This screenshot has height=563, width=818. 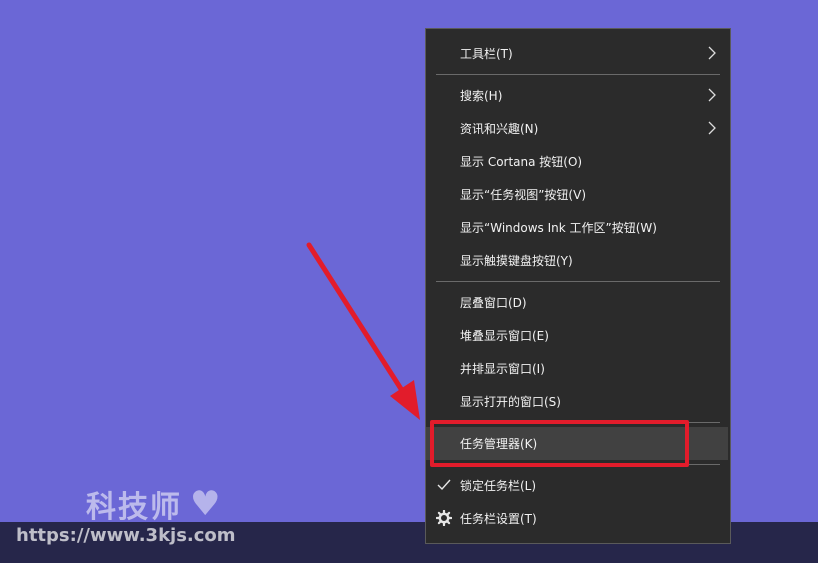 I want to click on menu-item-show-windows-ink: 显示“Windows Ink 工作区”按钮(W), so click(x=578, y=227).